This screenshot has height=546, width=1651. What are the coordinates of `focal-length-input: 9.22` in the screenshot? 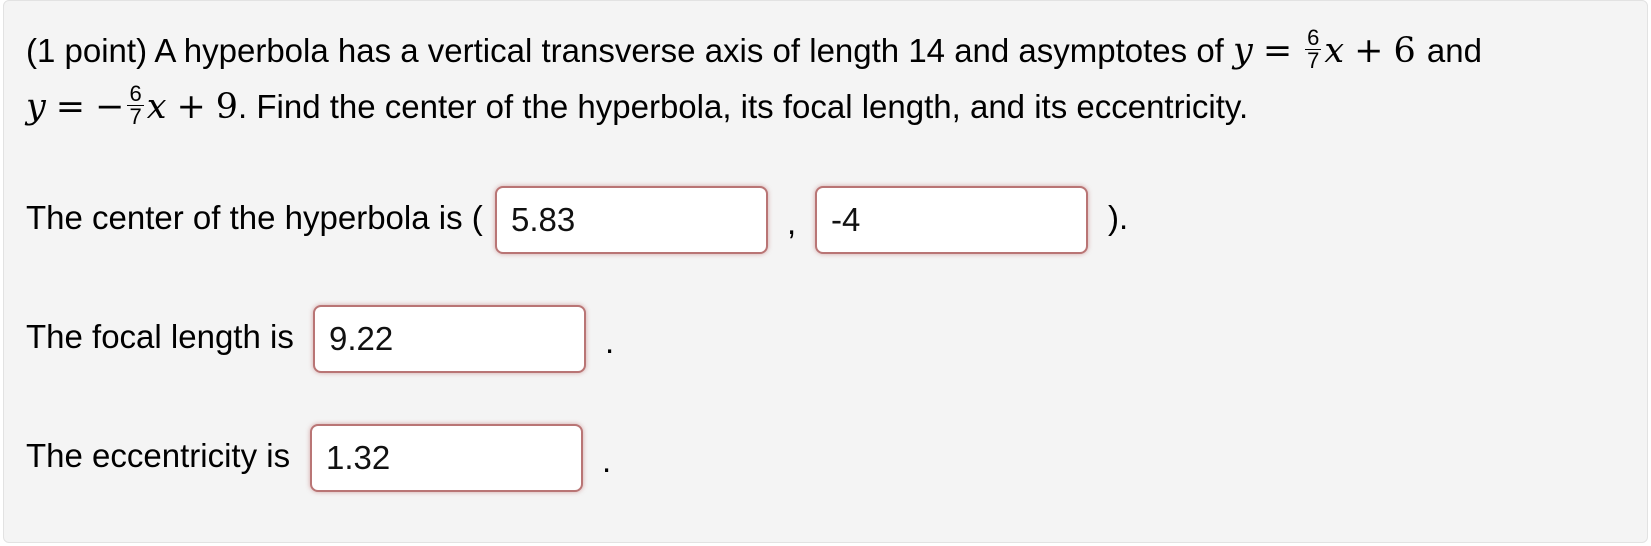 It's located at (449, 339).